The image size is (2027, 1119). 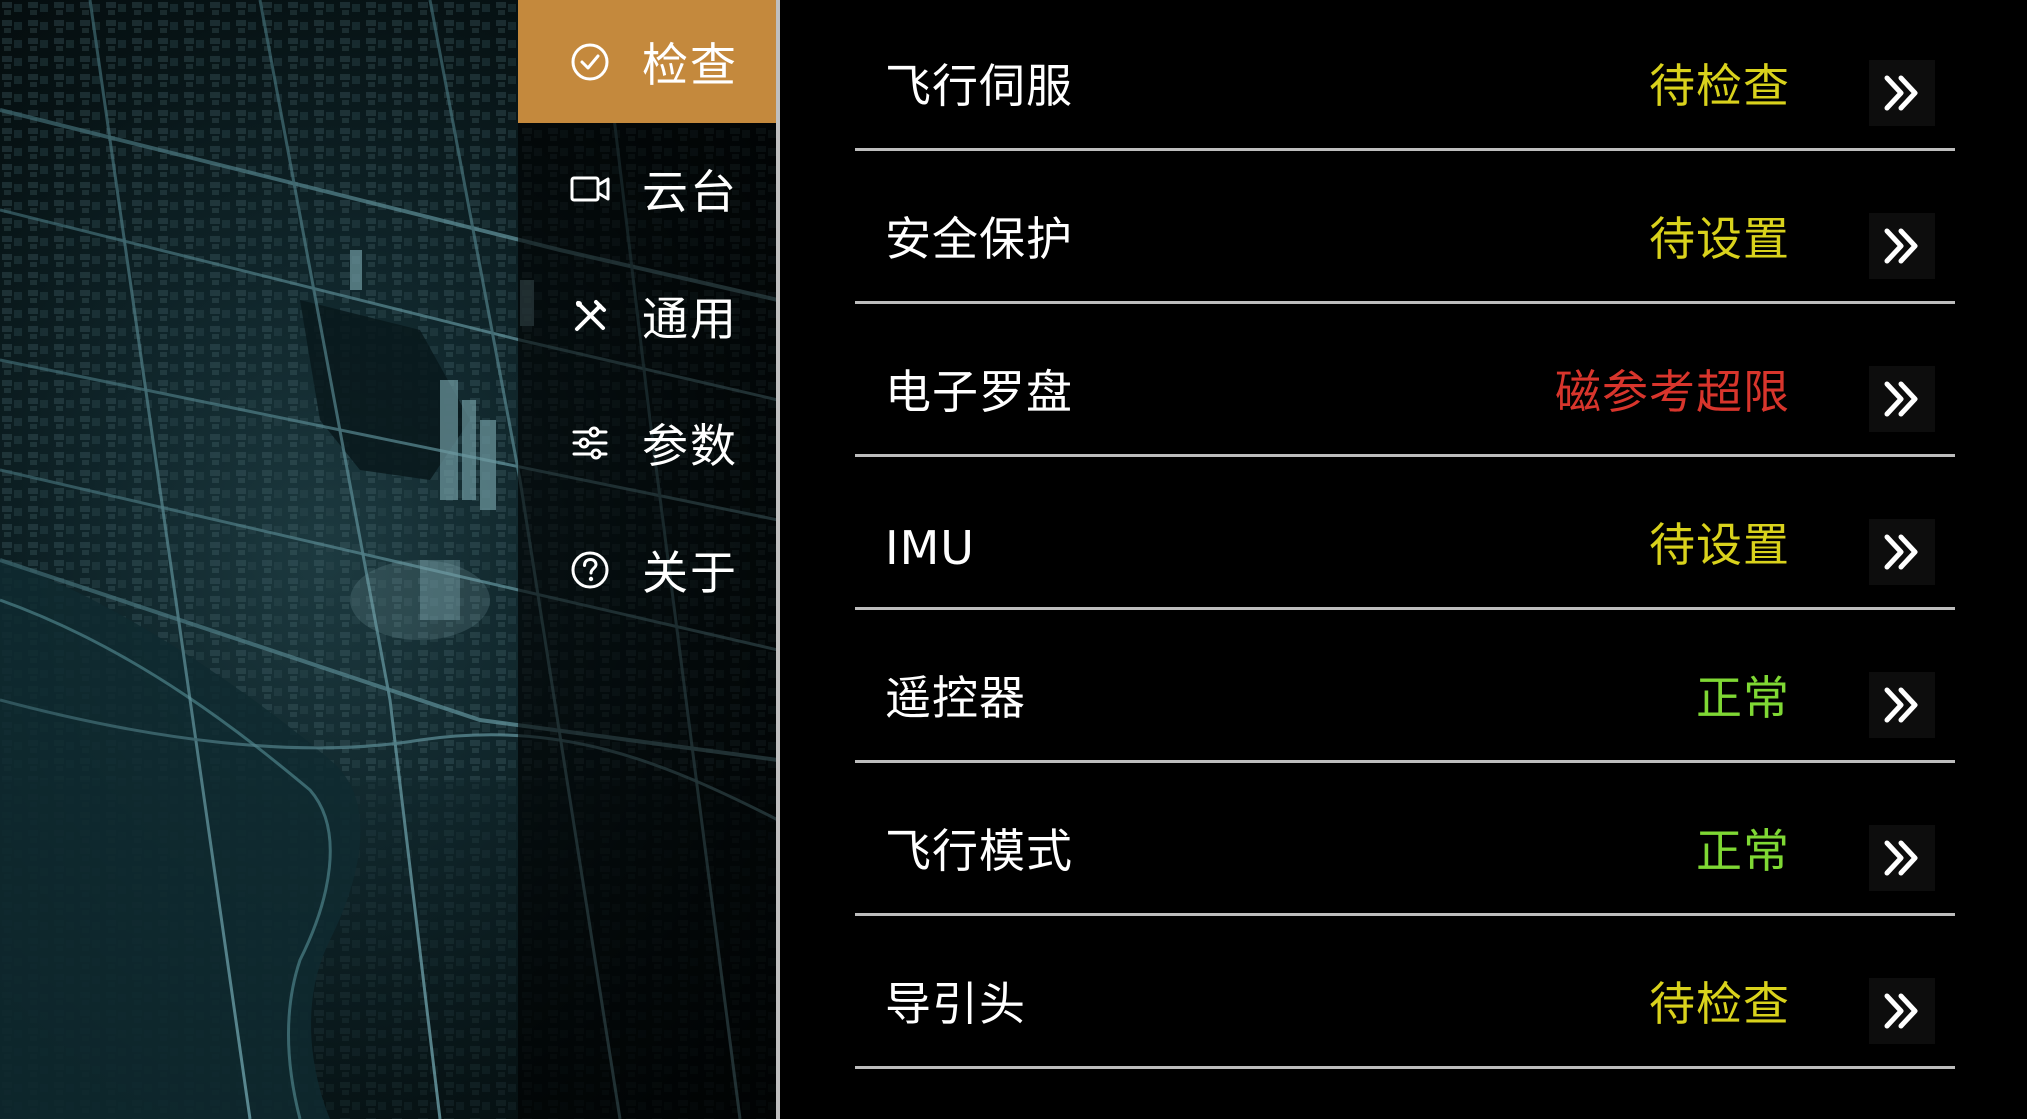 What do you see at coordinates (590, 62) in the screenshot?
I see `check-circle-icon` at bounding box center [590, 62].